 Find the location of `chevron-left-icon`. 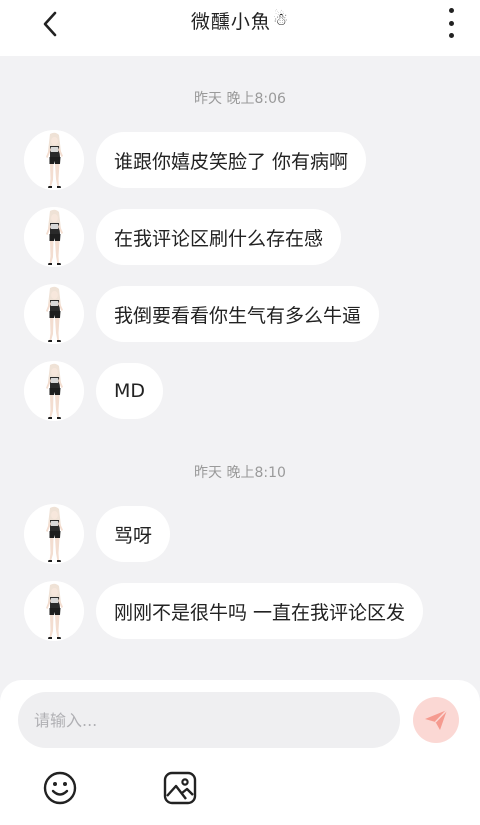

chevron-left-icon is located at coordinates (50, 24).